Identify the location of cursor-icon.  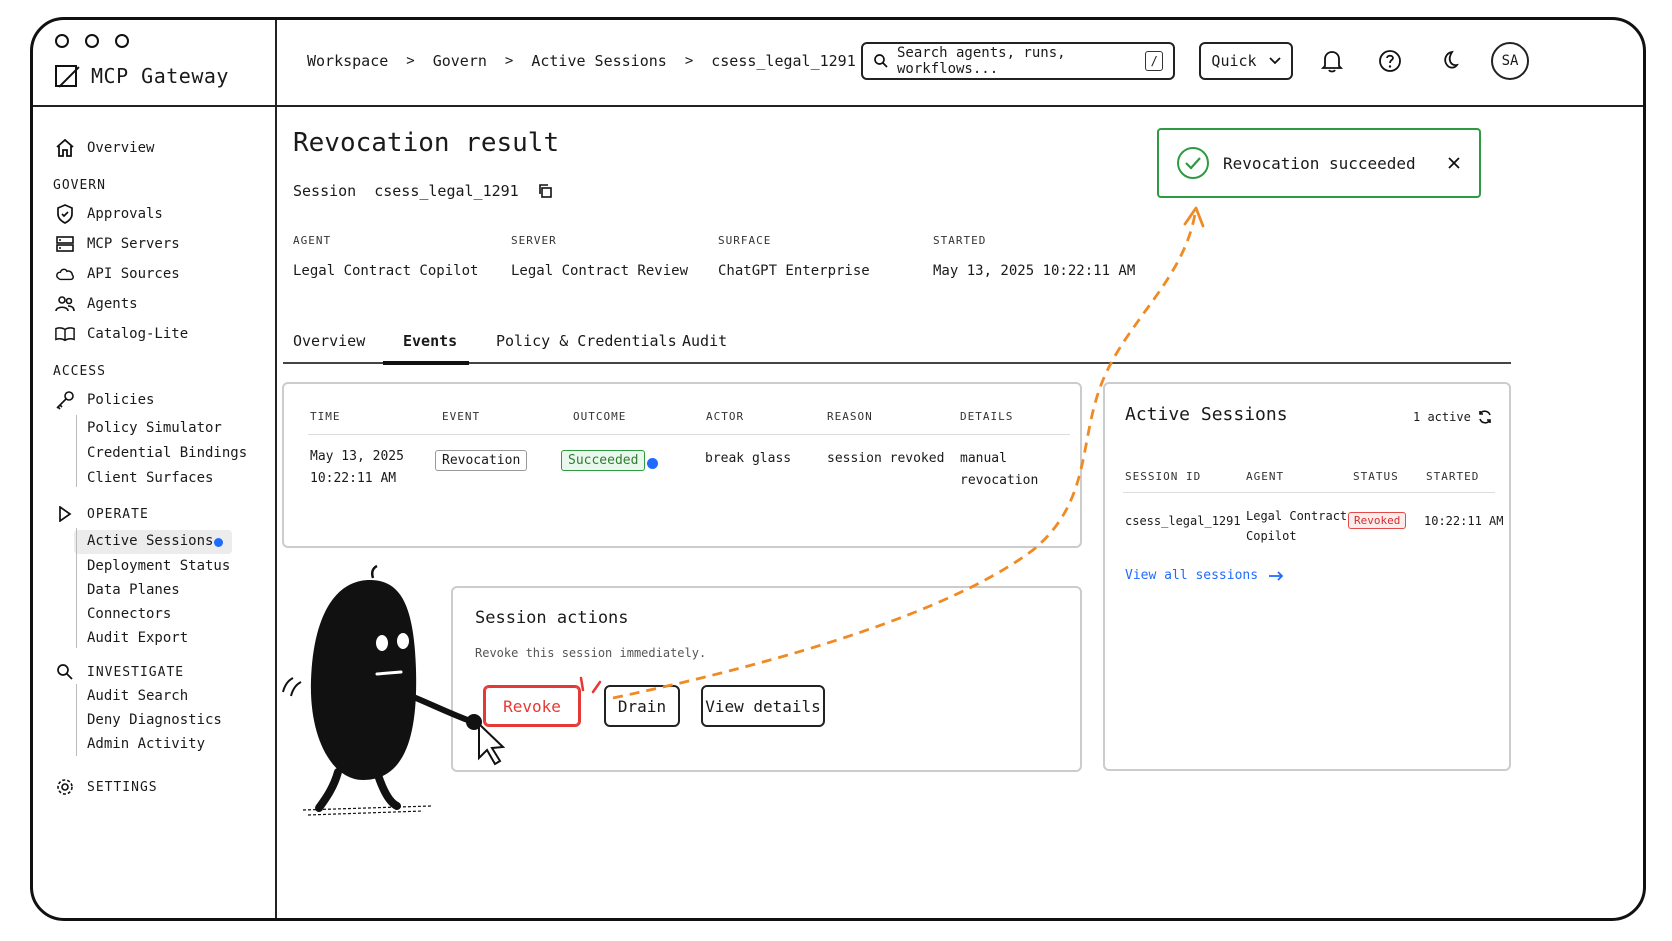
(492, 743).